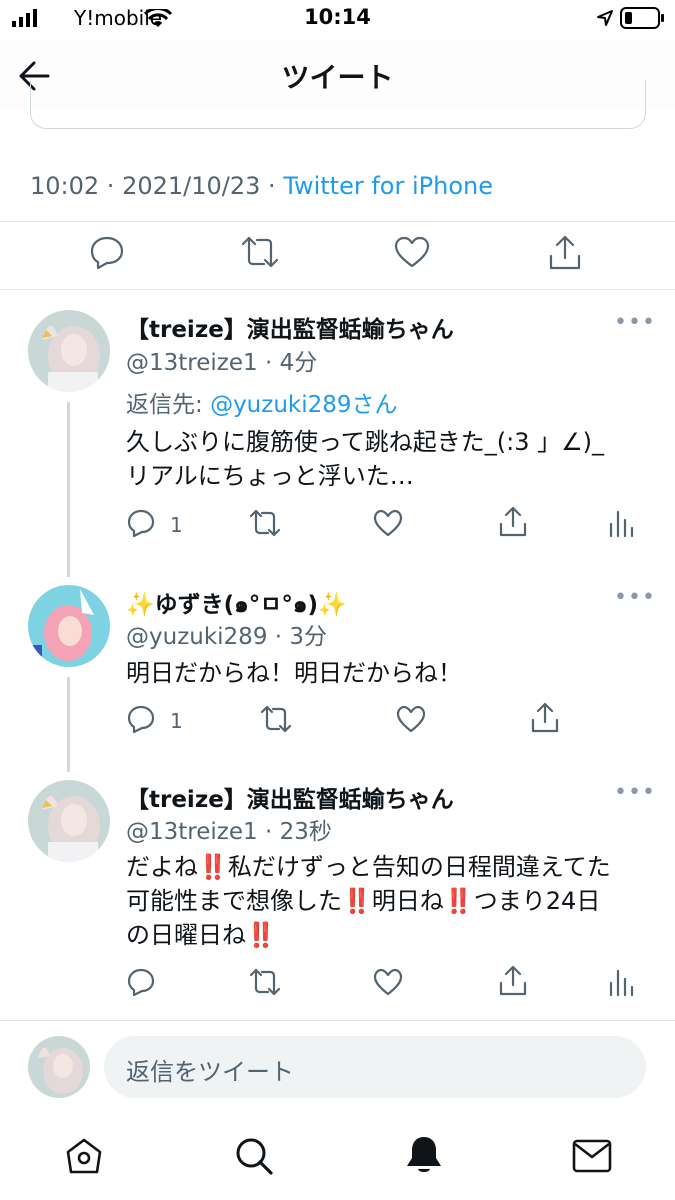 The image size is (675, 1200). I want to click on reply-to: 返信先: @yuzuki289さん, so click(262, 405).